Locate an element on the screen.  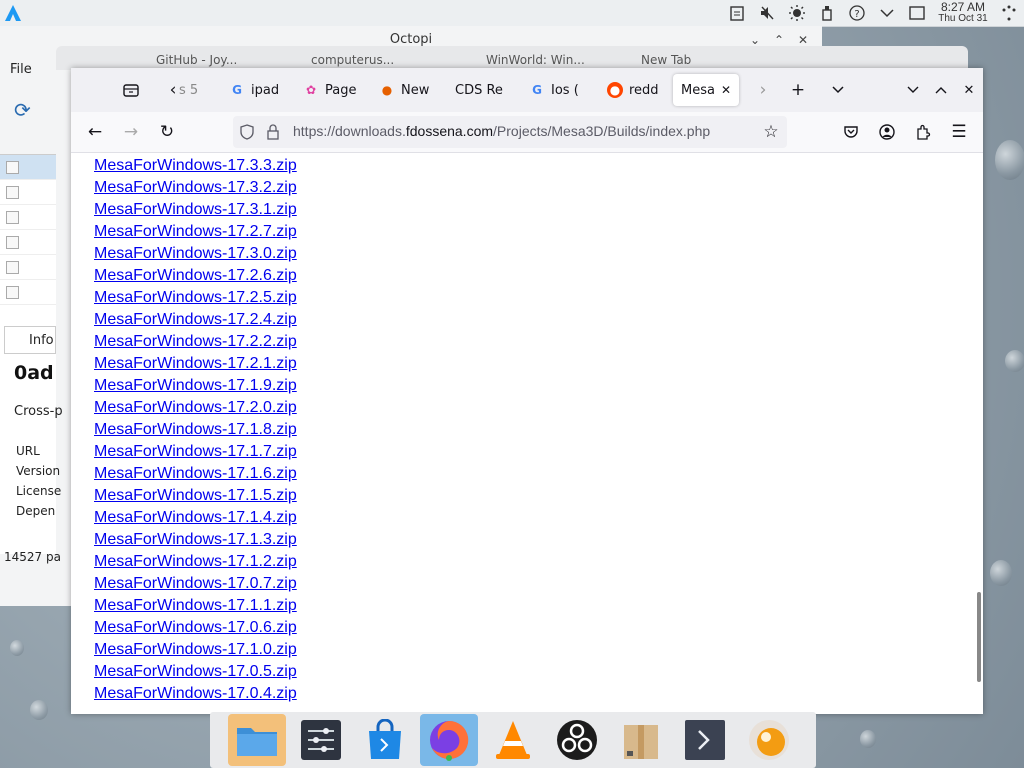
volume-muted-icon is located at coordinates (767, 13).